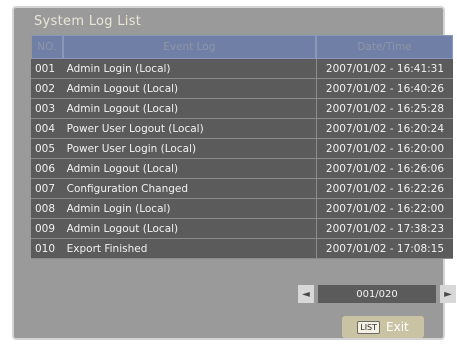 Image resolution: width=457 pixels, height=345 pixels. I want to click on row-datetime: 2007/01/02 - 16:40:26, so click(384, 89).